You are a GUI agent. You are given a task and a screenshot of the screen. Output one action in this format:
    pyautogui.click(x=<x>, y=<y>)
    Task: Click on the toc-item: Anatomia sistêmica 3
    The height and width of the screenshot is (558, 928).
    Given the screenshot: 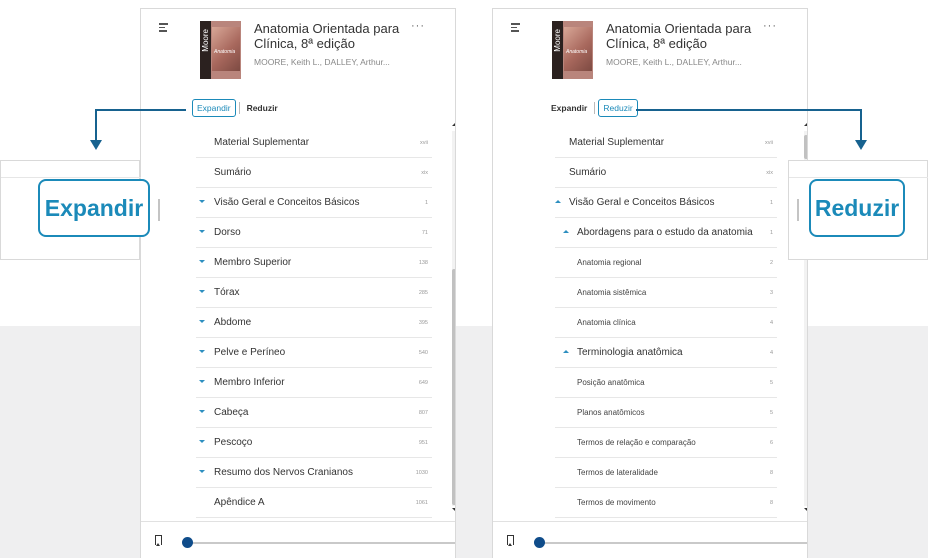 What is the action you would take?
    pyautogui.click(x=666, y=293)
    